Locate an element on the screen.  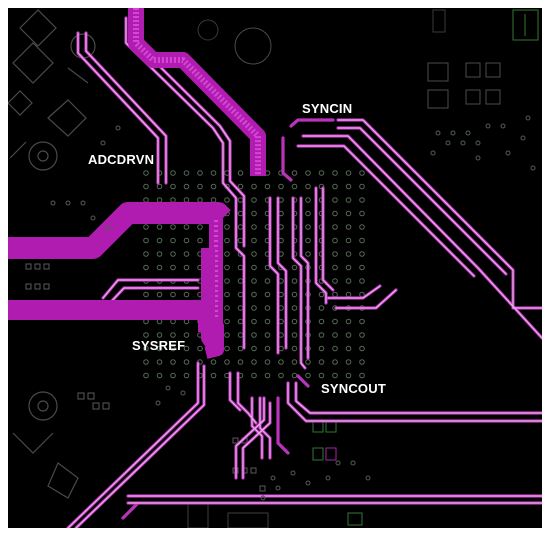
net-label-syncout: SYNCOUT is located at coordinates (353, 388).